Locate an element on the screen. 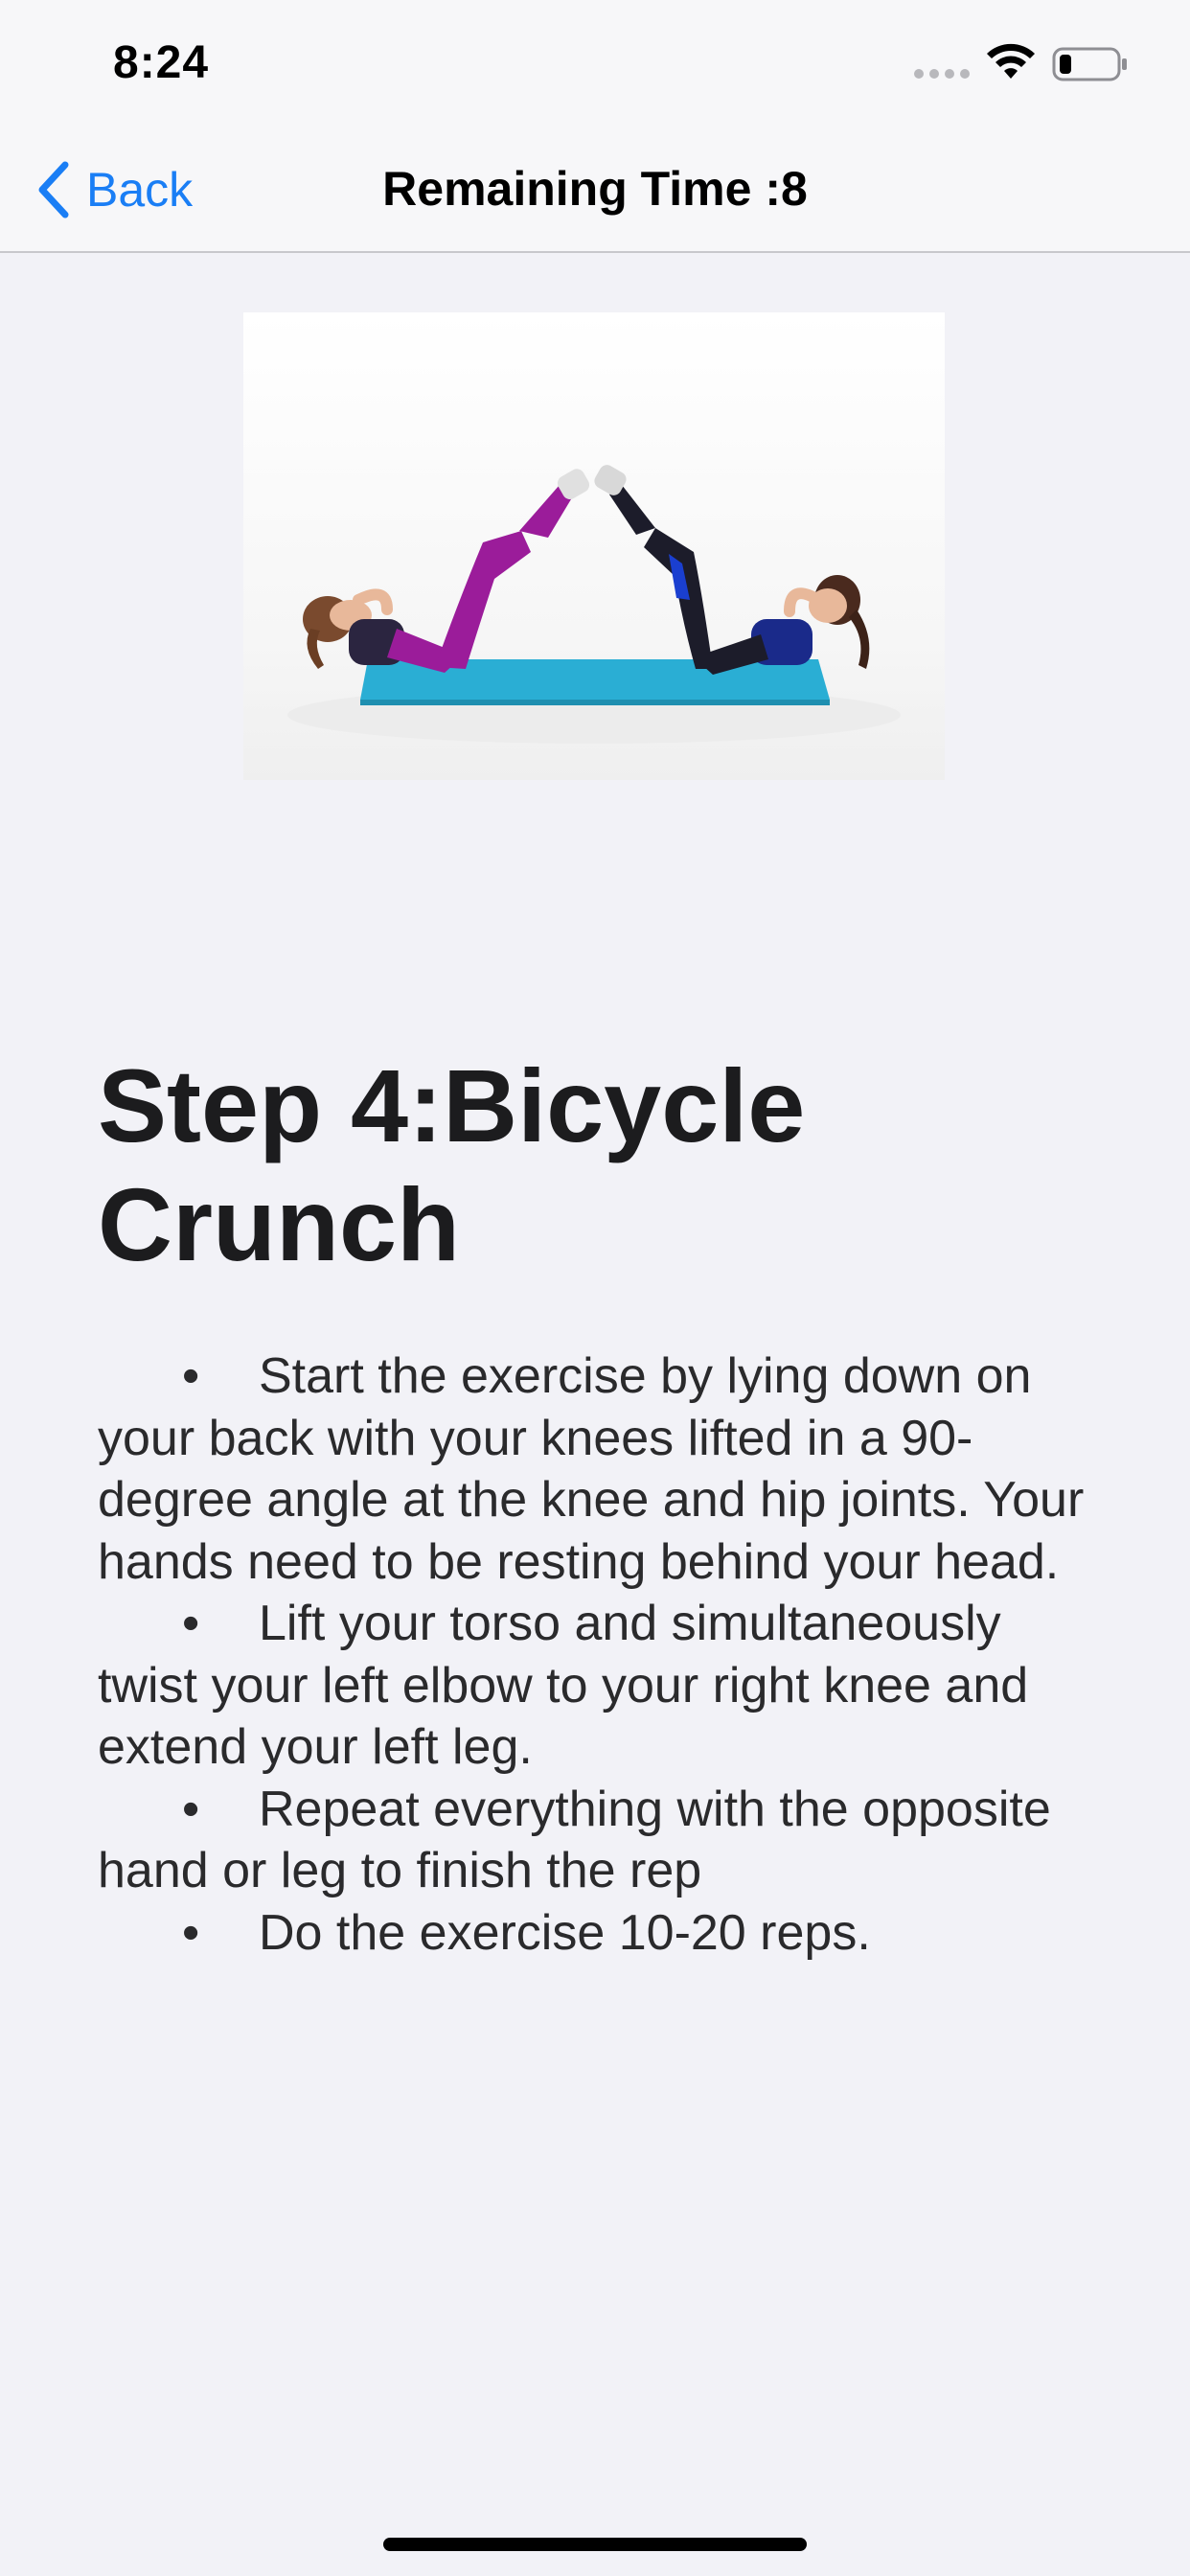 The image size is (1190, 2576). back-button: Back is located at coordinates (114, 189).